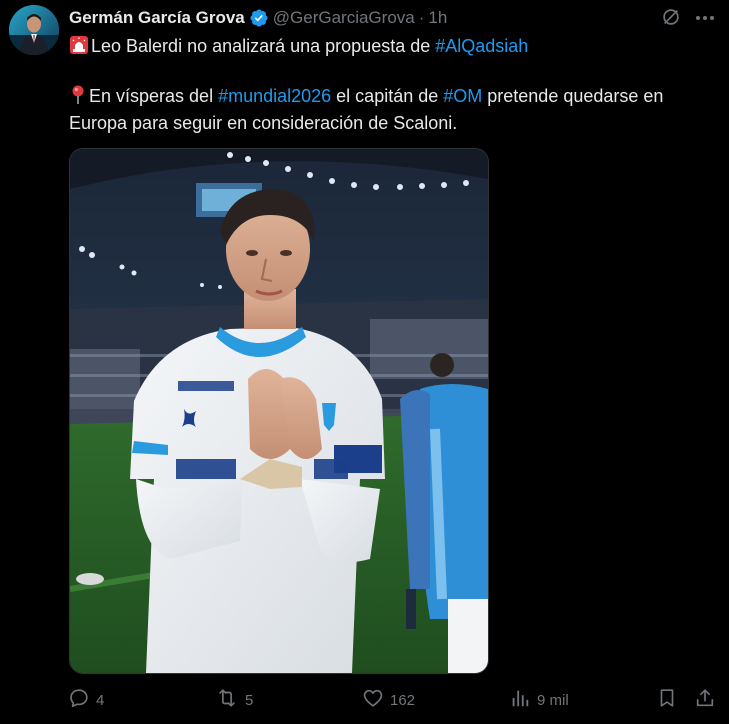  Describe the element at coordinates (274, 96) in the screenshot. I see `hashtag-mundial2026: #mundial2026` at that location.